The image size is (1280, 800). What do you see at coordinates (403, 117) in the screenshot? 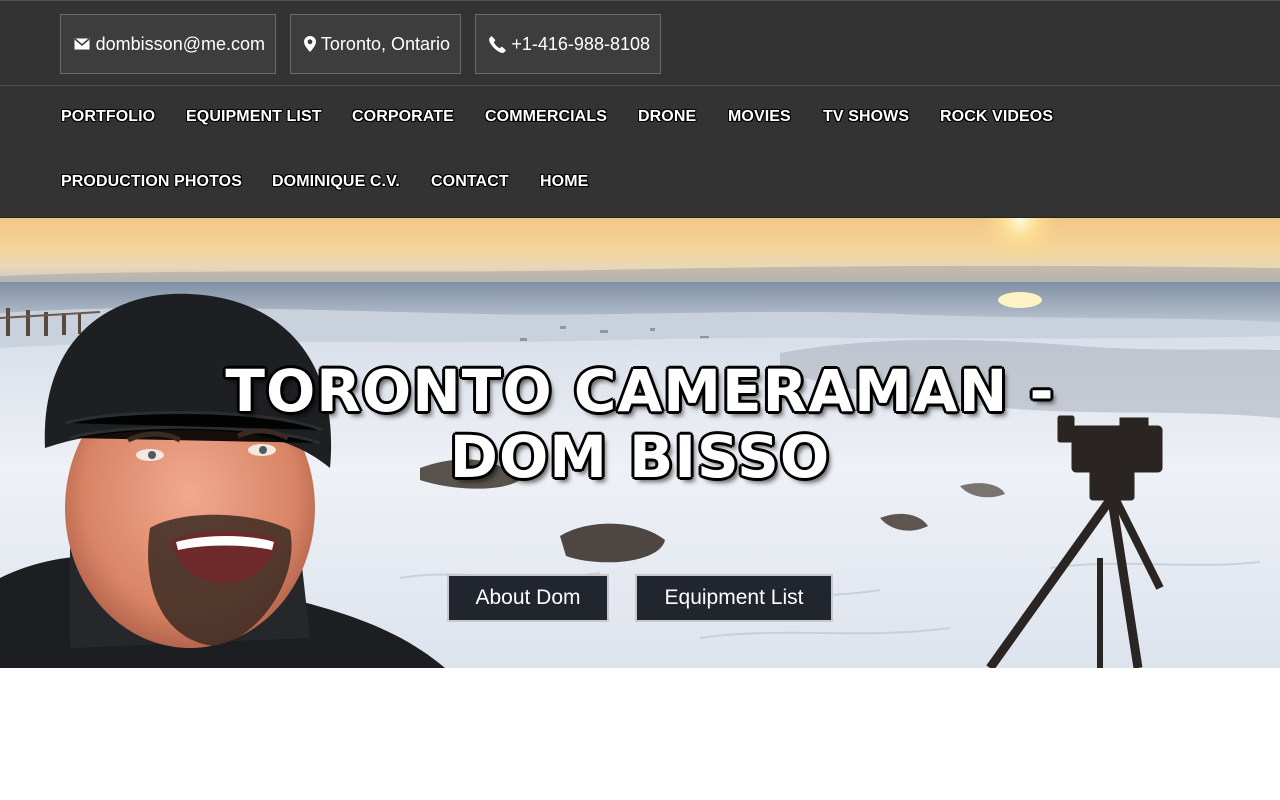
I see `nav-item-corporate: CORPORATE` at bounding box center [403, 117].